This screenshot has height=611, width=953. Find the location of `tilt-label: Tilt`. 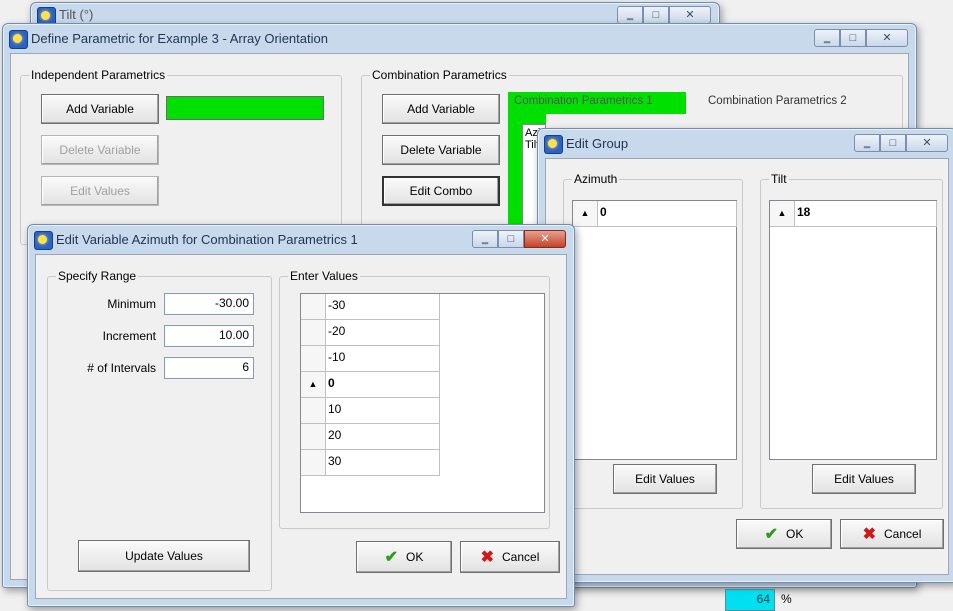

tilt-label: Tilt is located at coordinates (779, 179).